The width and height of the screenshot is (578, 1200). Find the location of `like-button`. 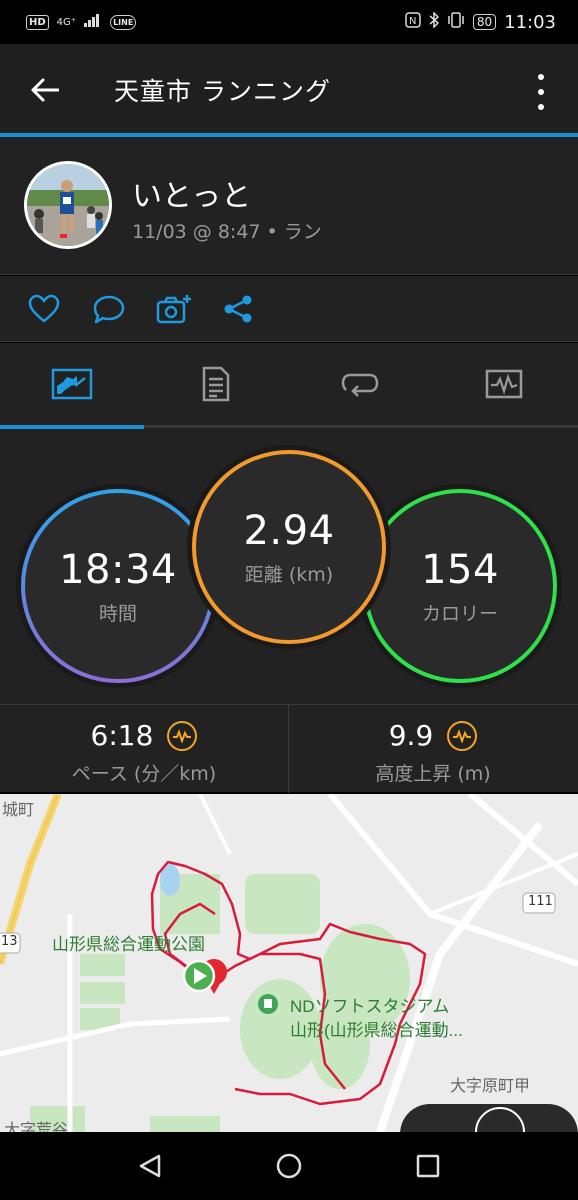

like-button is located at coordinates (44, 309).